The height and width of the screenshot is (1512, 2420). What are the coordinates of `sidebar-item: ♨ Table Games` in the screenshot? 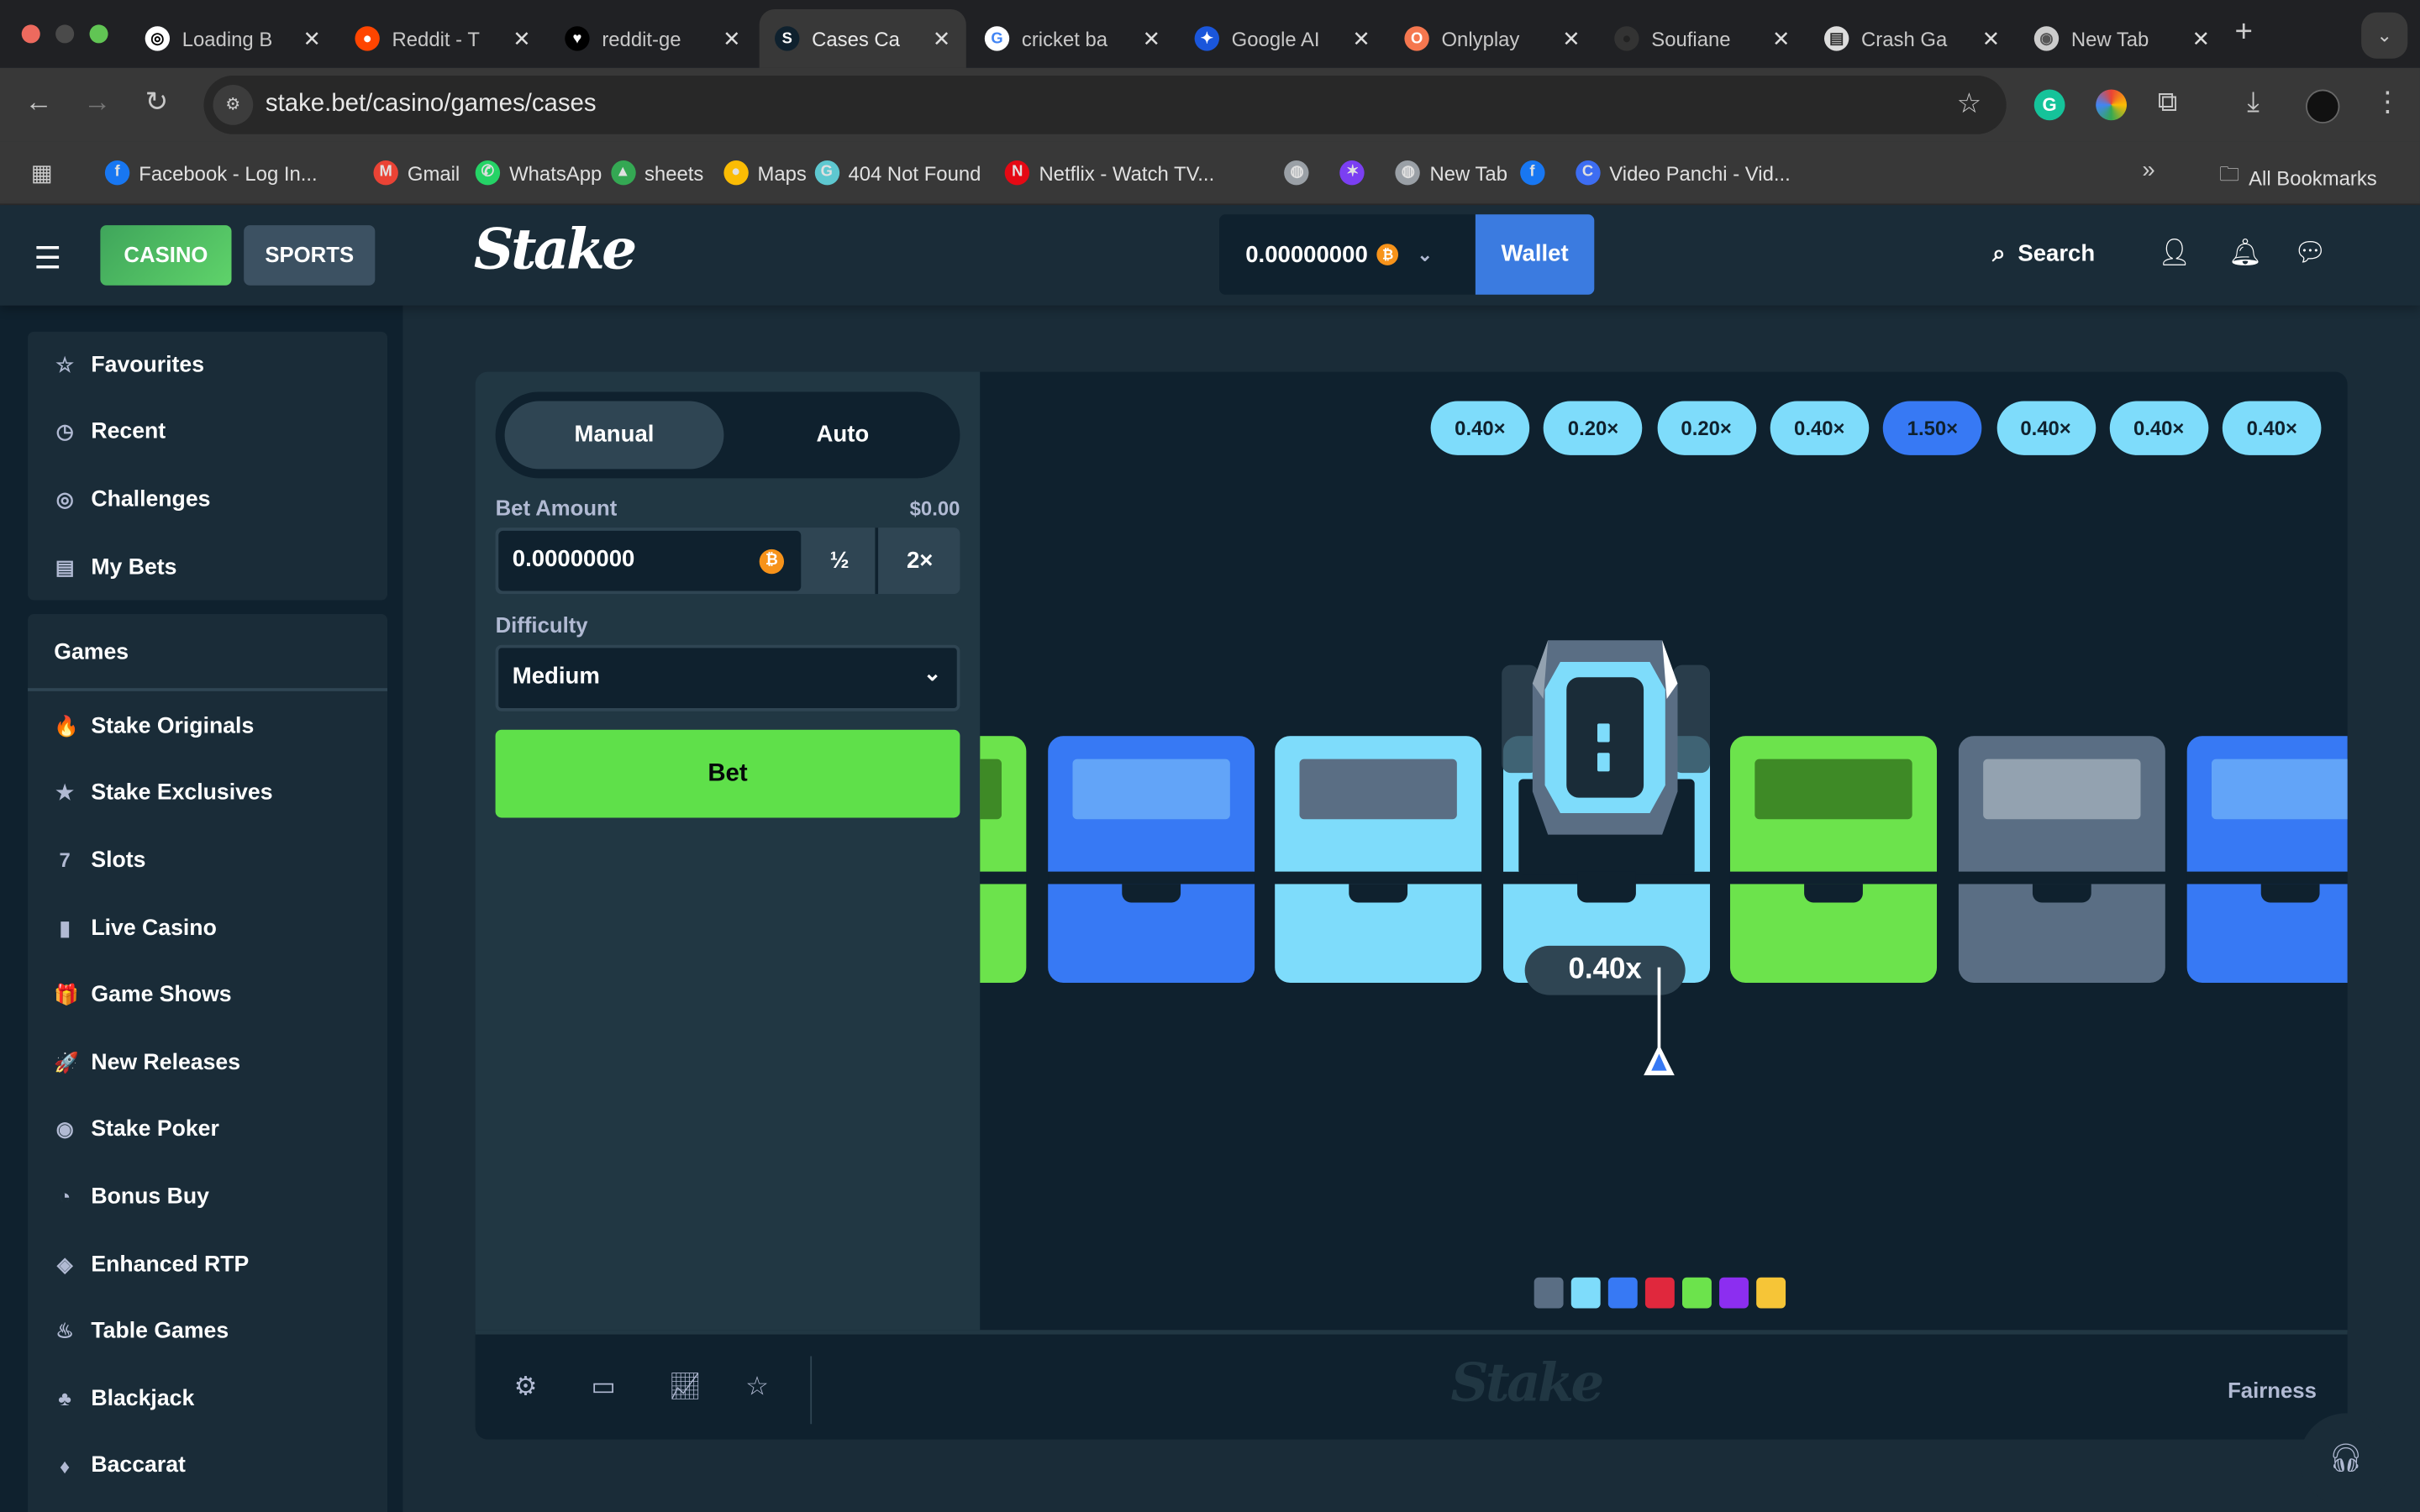 It's located at (207, 1331).